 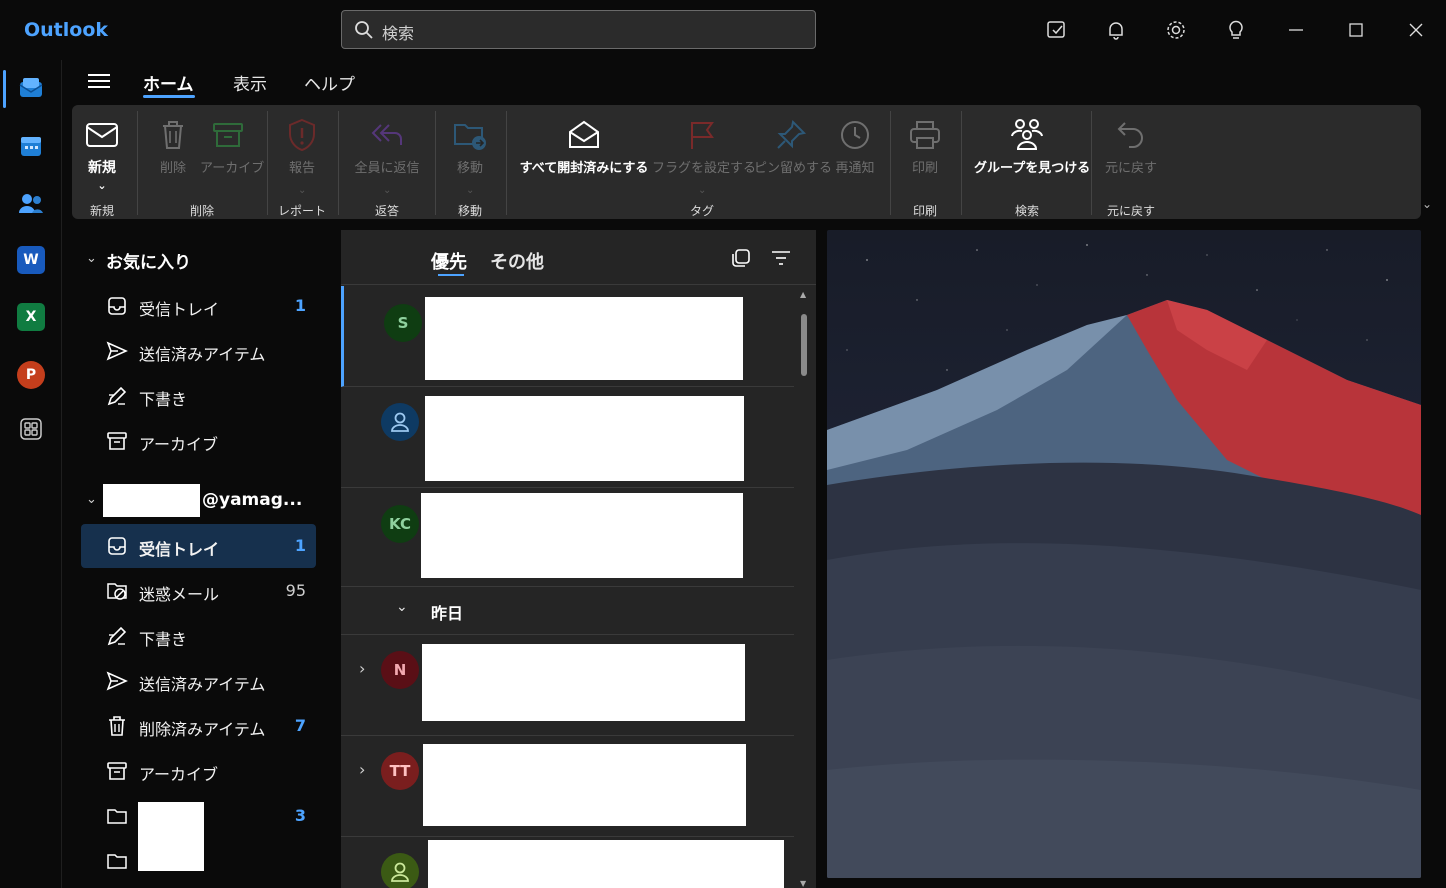 What do you see at coordinates (31, 146) in the screenshot?
I see `calendar-icon` at bounding box center [31, 146].